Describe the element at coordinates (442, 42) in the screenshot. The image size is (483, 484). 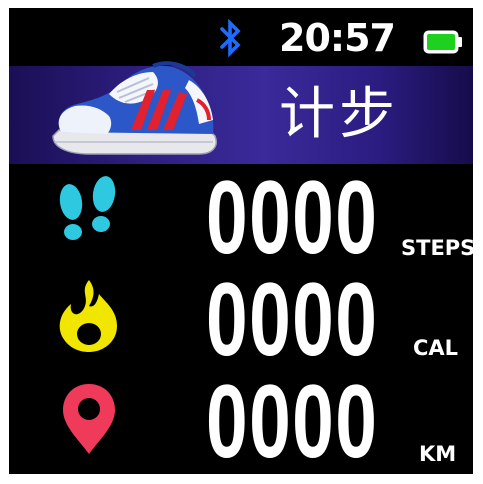
I see `battery-full-icon` at that location.